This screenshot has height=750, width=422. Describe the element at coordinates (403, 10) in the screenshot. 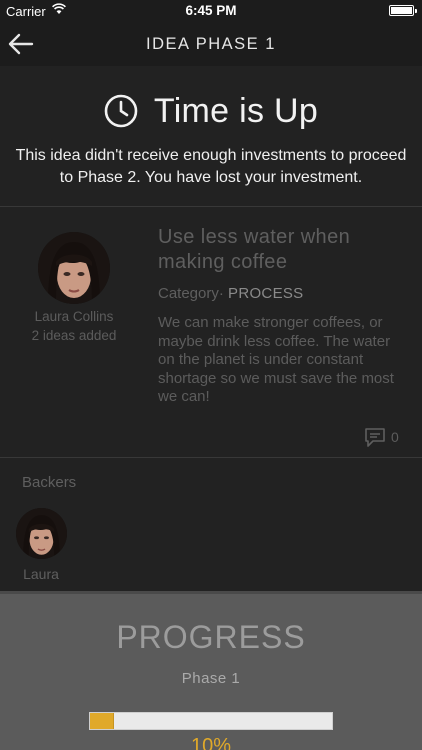

I see `battery-icon` at that location.